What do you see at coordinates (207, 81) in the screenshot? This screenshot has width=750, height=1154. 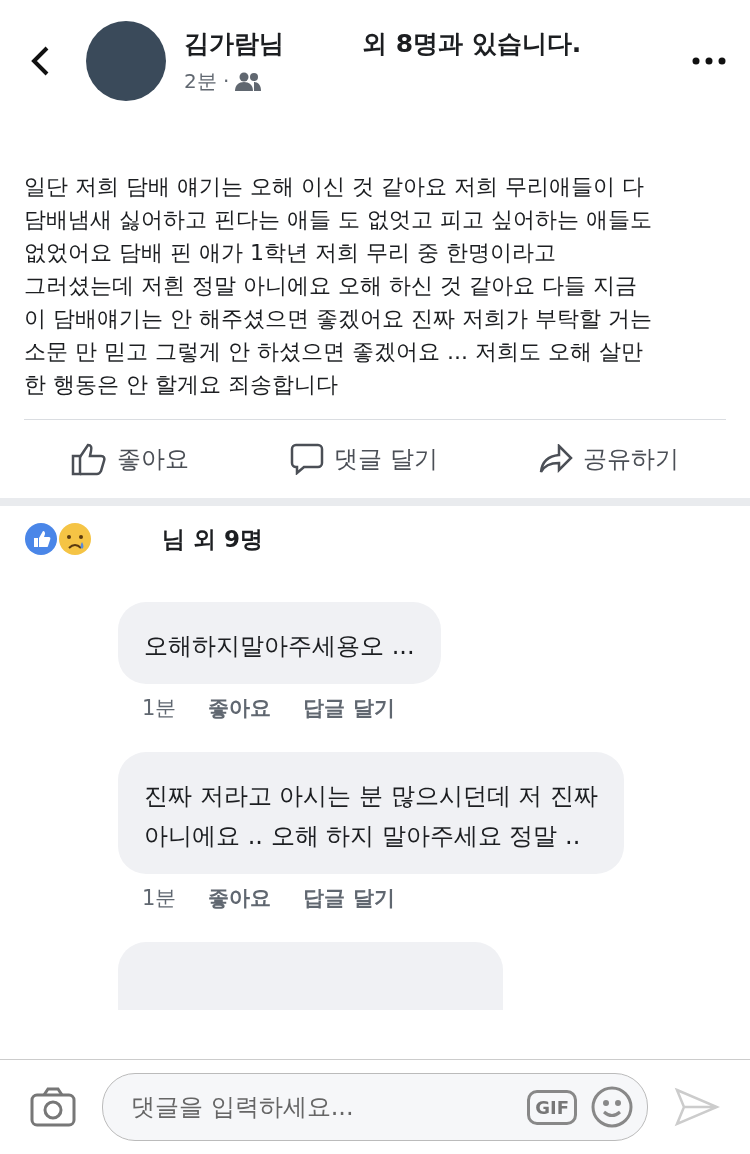 I see `post-time: 2분 ·` at bounding box center [207, 81].